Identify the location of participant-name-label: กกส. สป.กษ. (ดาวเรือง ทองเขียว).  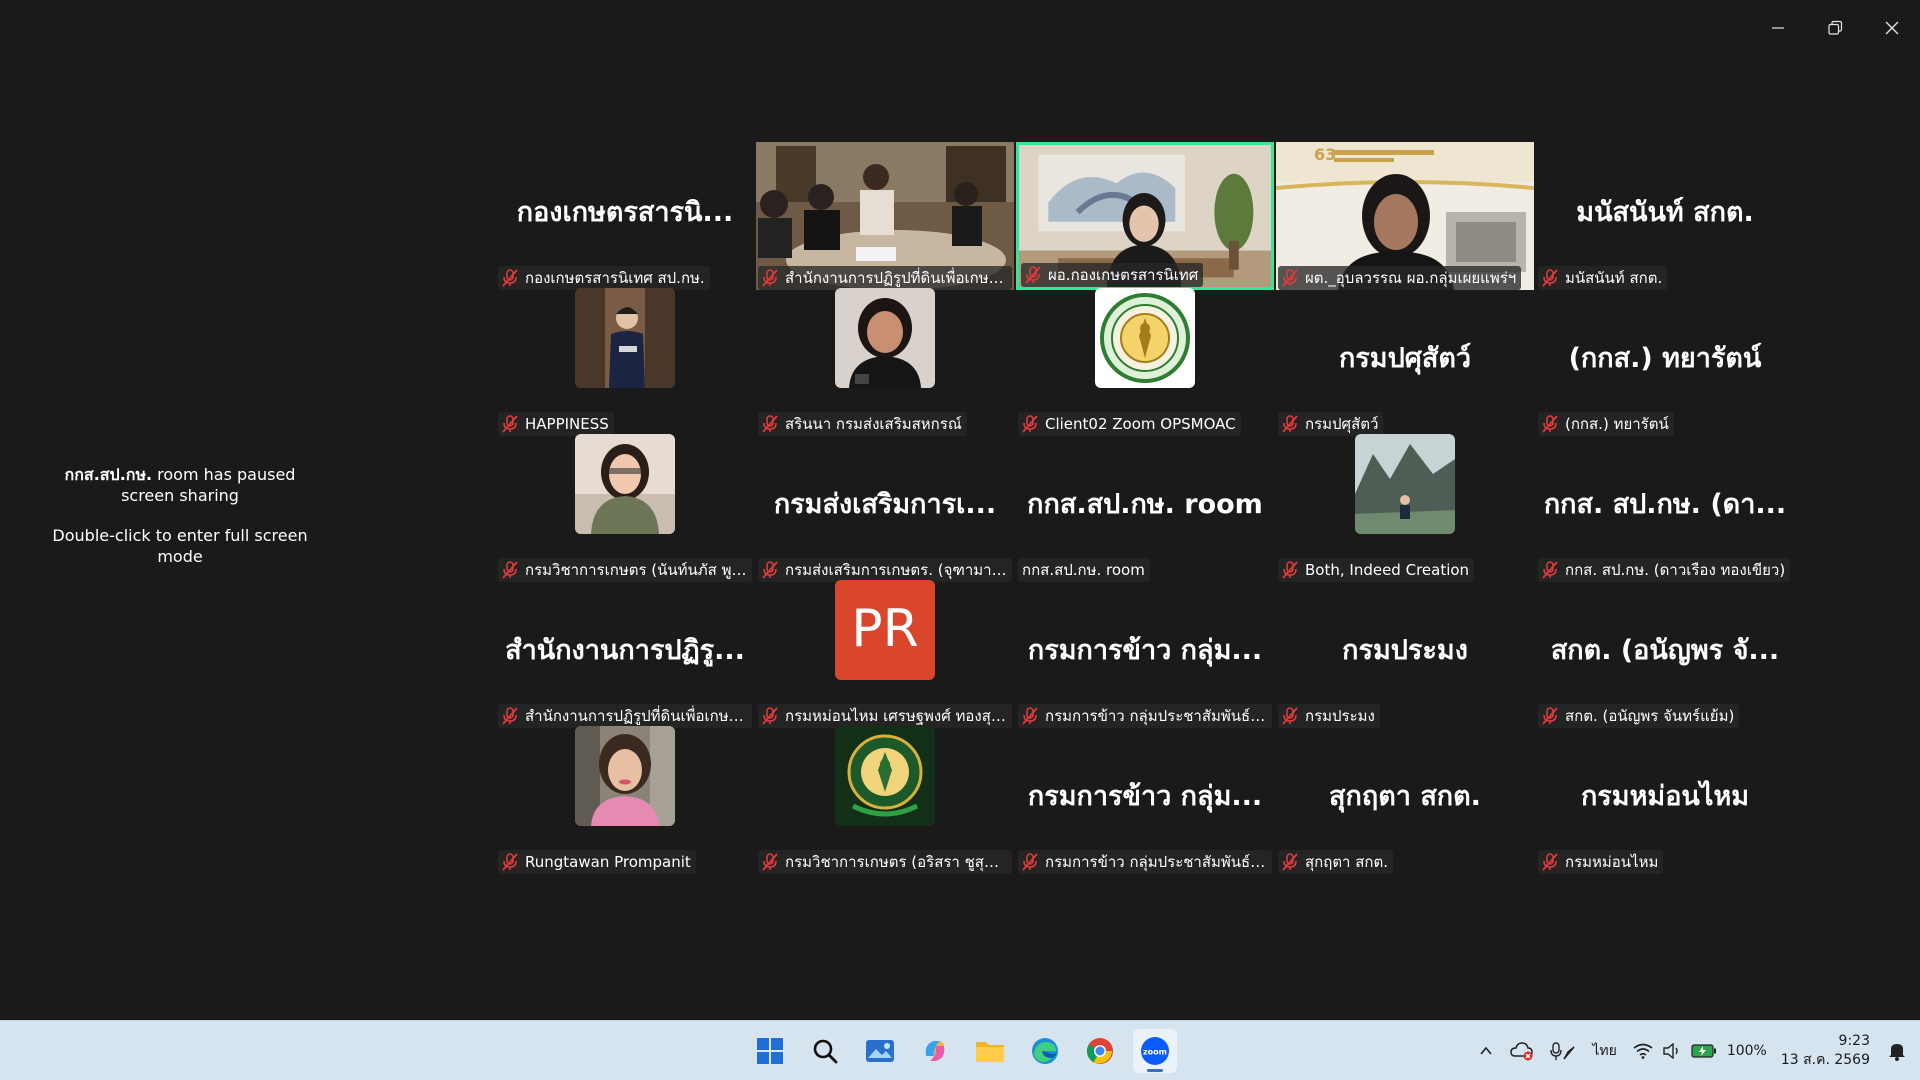
(1664, 570).